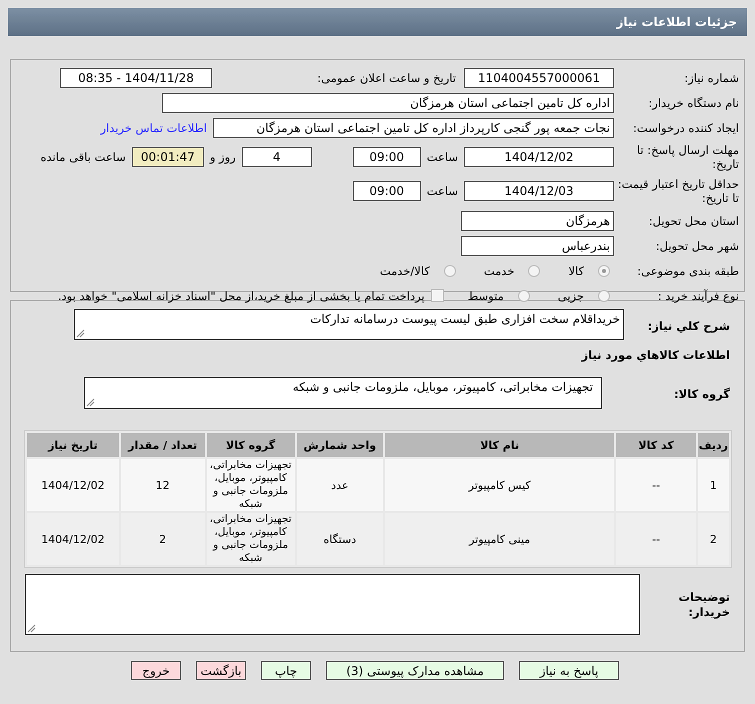 This screenshot has width=755, height=704. Describe the element at coordinates (711, 77) in the screenshot. I see `field-label: شماره نیاز:` at that location.